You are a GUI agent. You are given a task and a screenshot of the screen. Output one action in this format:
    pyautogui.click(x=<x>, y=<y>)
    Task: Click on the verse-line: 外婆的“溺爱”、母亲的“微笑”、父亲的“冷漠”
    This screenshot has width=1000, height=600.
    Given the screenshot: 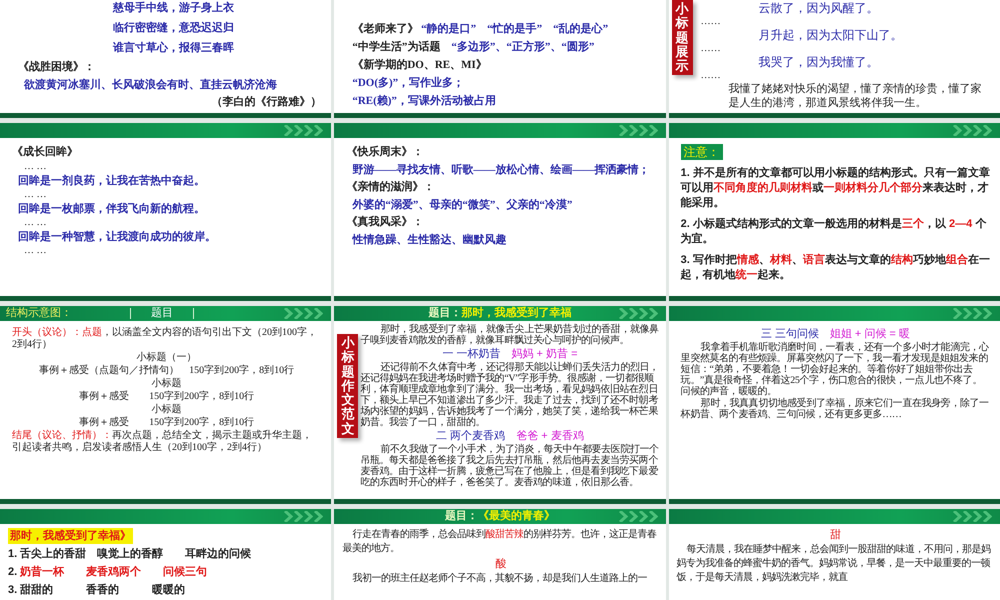 What is the action you would take?
    pyautogui.click(x=462, y=205)
    